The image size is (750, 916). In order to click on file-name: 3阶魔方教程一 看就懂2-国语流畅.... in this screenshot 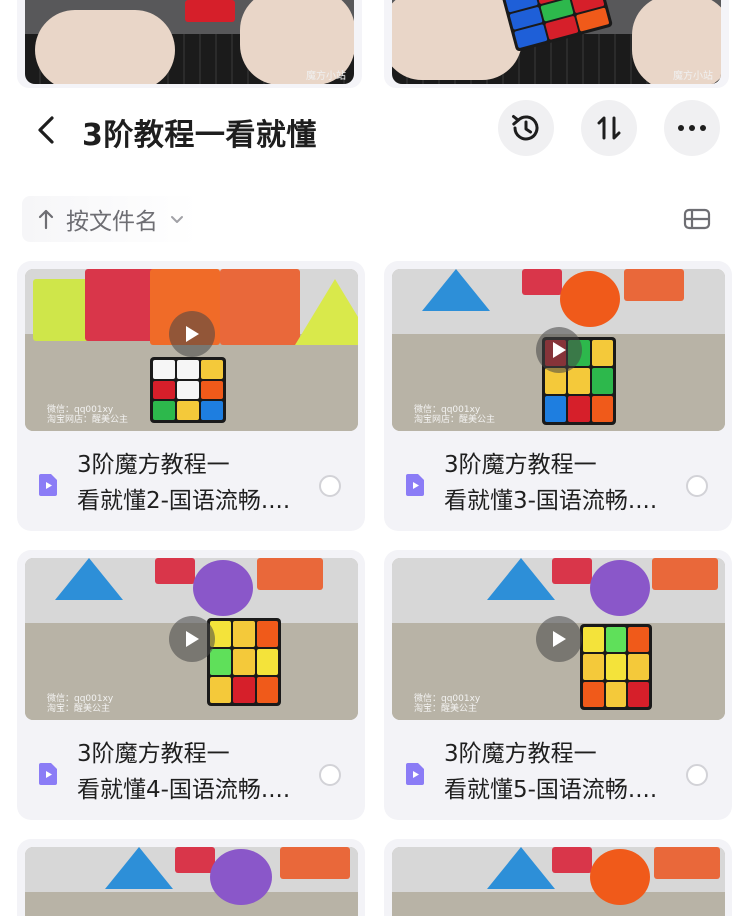, I will do `click(184, 483)`.